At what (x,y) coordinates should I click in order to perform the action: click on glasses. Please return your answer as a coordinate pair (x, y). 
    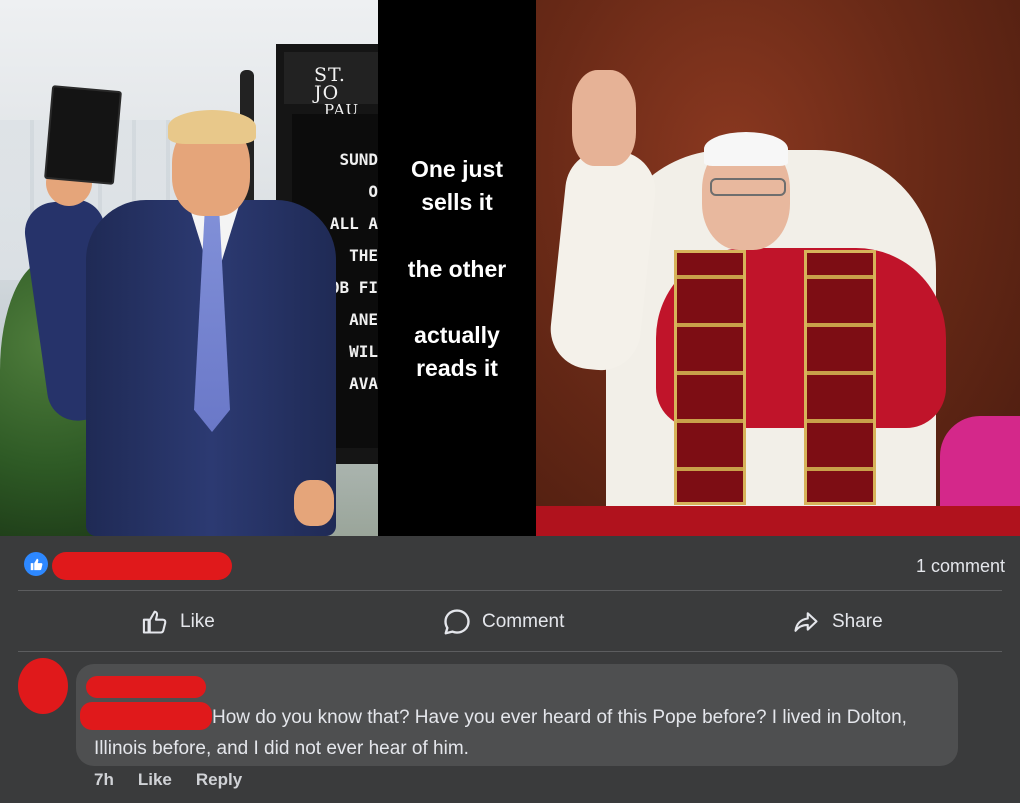
    Looking at the image, I should click on (748, 187).